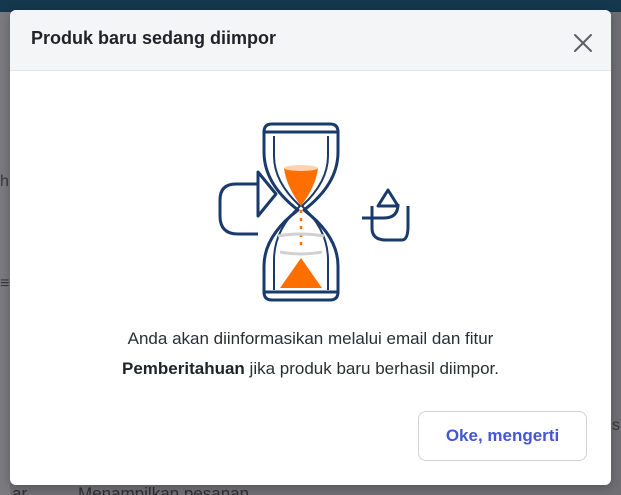 Image resolution: width=621 pixels, height=495 pixels. Describe the element at coordinates (154, 38) in the screenshot. I see `dialog-title: Produk baru sedang diimpor` at that location.